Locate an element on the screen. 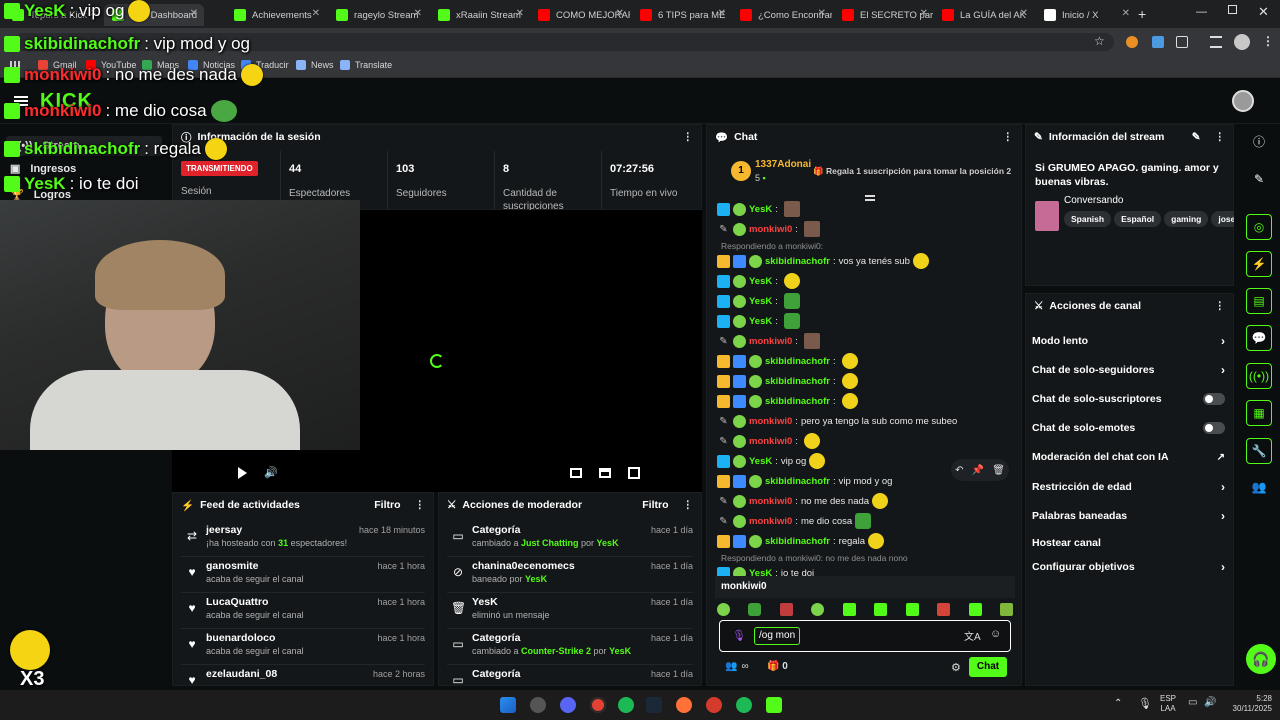 The width and height of the screenshot is (1280, 720). chat-input-text: /og mon is located at coordinates (777, 636).